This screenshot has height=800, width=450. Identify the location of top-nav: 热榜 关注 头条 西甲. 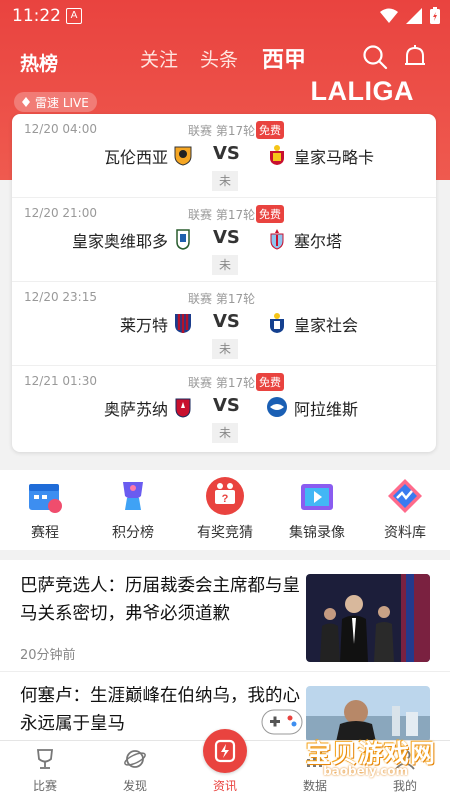
(225, 60).